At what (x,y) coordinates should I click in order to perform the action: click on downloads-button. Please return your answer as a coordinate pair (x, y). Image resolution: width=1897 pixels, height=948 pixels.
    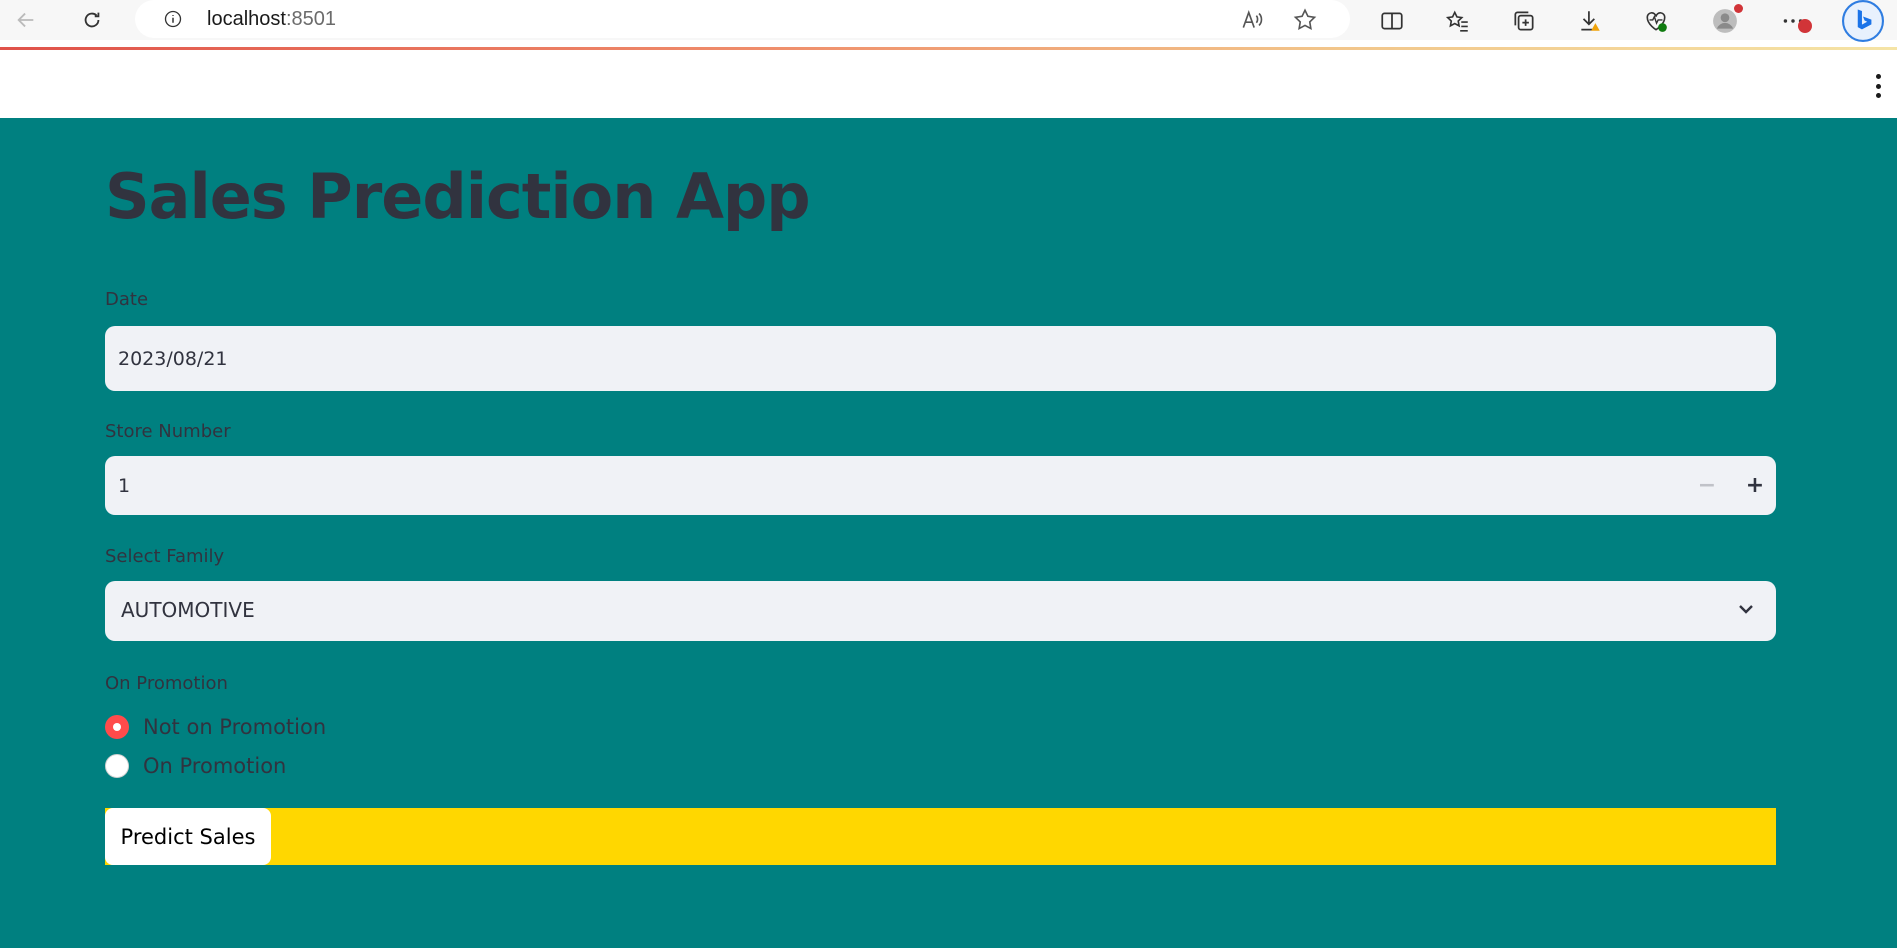
    Looking at the image, I should click on (1590, 21).